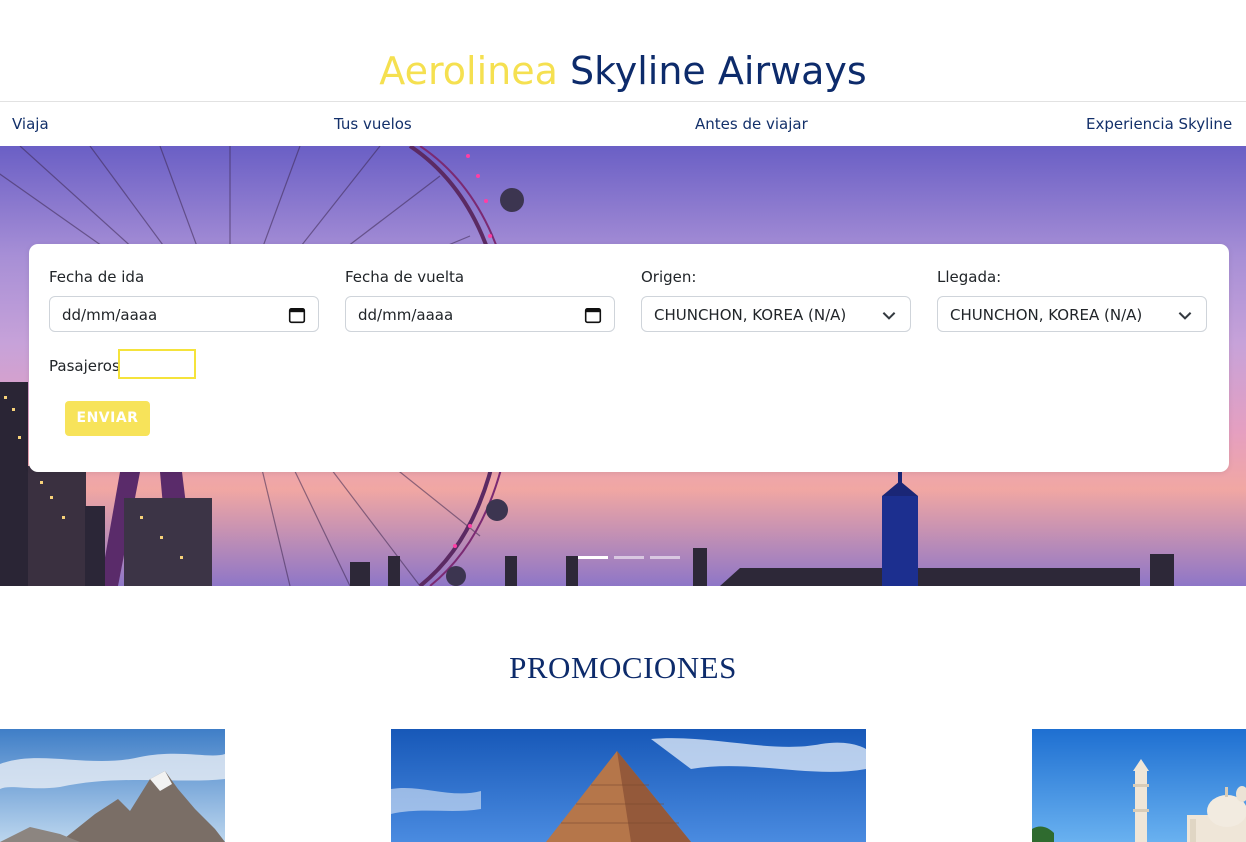 This screenshot has height=842, width=1246. What do you see at coordinates (30, 124) in the screenshot?
I see `nav-item-viaja: Viaja` at bounding box center [30, 124].